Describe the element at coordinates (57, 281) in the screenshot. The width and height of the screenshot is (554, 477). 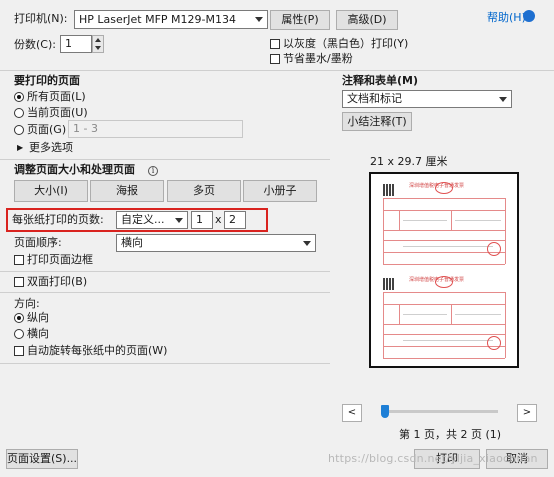
I see `duplex-label: 双面打印(B)` at that location.